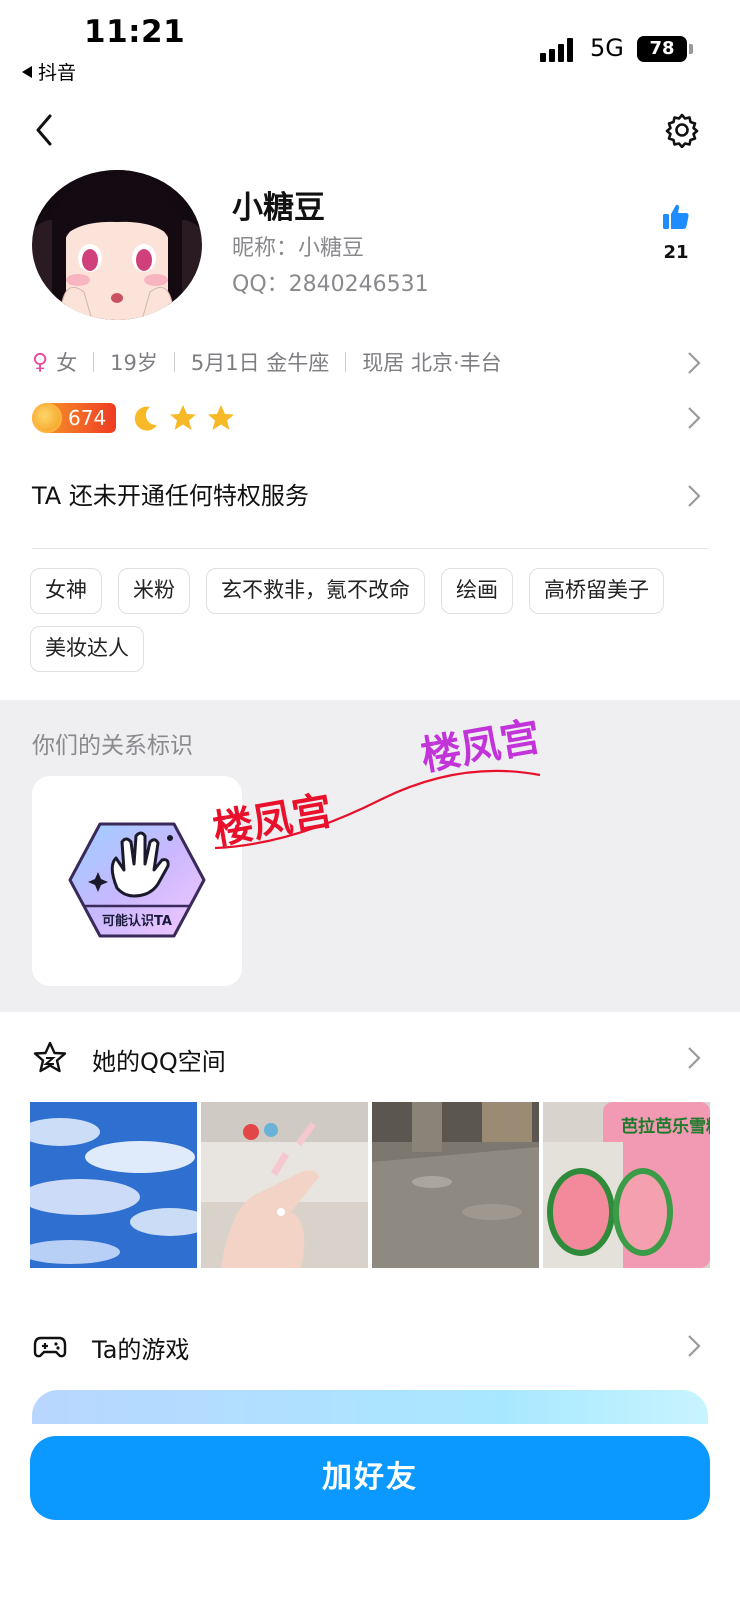  What do you see at coordinates (370, 1058) in the screenshot?
I see `qzone-row: 她的QQ空间` at bounding box center [370, 1058].